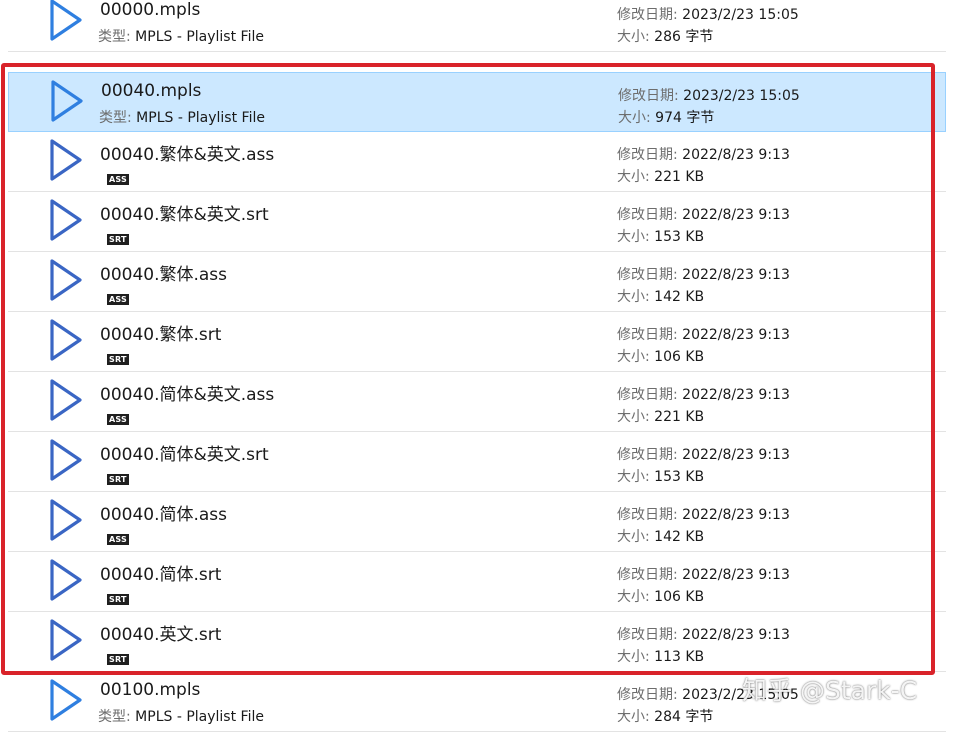 This screenshot has width=960, height=732. Describe the element at coordinates (150, 690) in the screenshot. I see `file-name: 00100.mpls` at that location.